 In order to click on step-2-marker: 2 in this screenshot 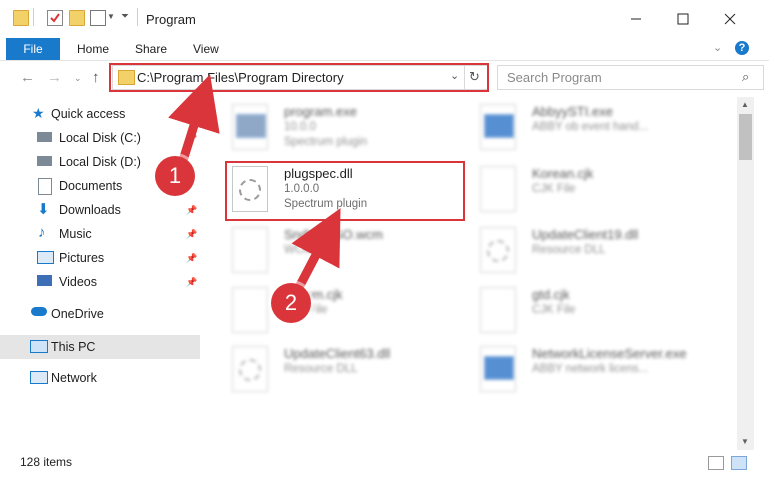, I will do `click(291, 303)`.